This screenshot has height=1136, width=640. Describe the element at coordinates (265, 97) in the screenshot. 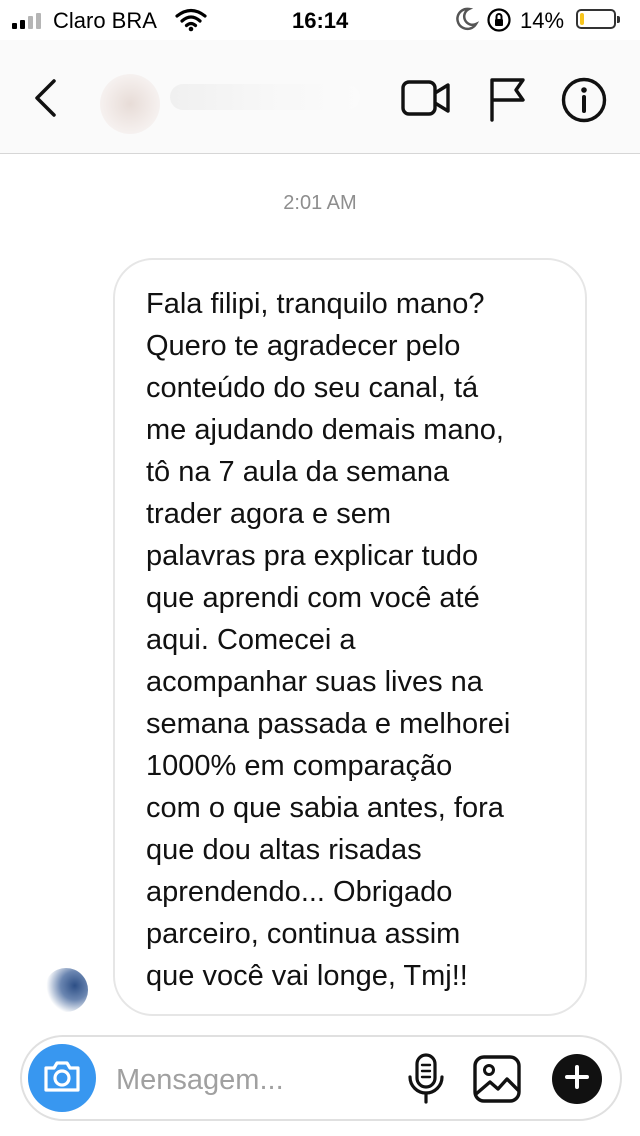

I see `contact-name` at that location.